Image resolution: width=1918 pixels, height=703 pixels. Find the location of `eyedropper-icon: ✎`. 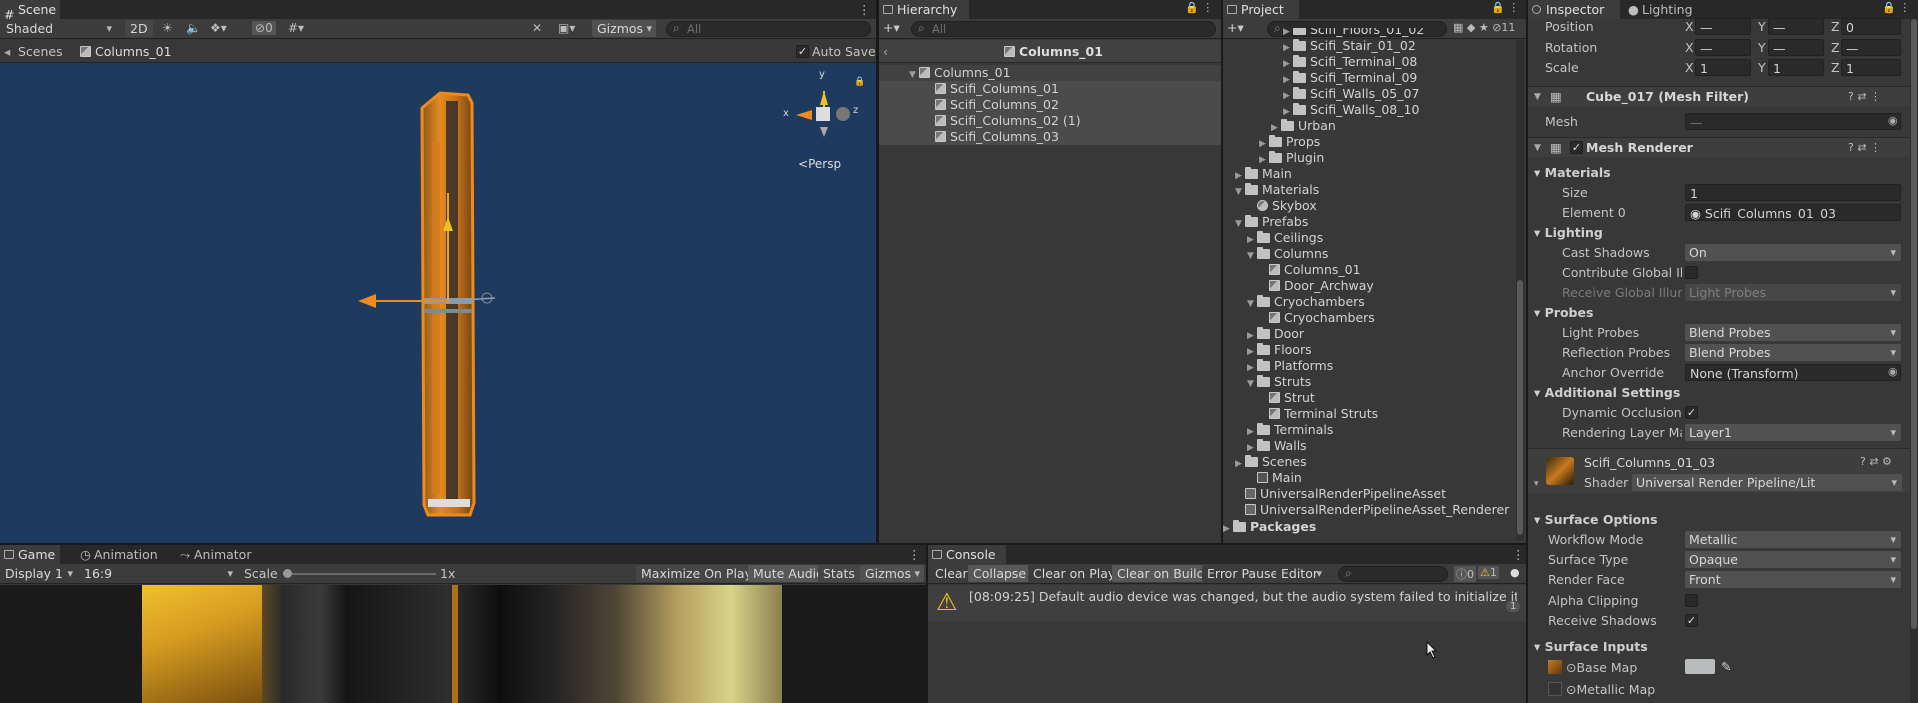

eyedropper-icon: ✎ is located at coordinates (1726, 666).